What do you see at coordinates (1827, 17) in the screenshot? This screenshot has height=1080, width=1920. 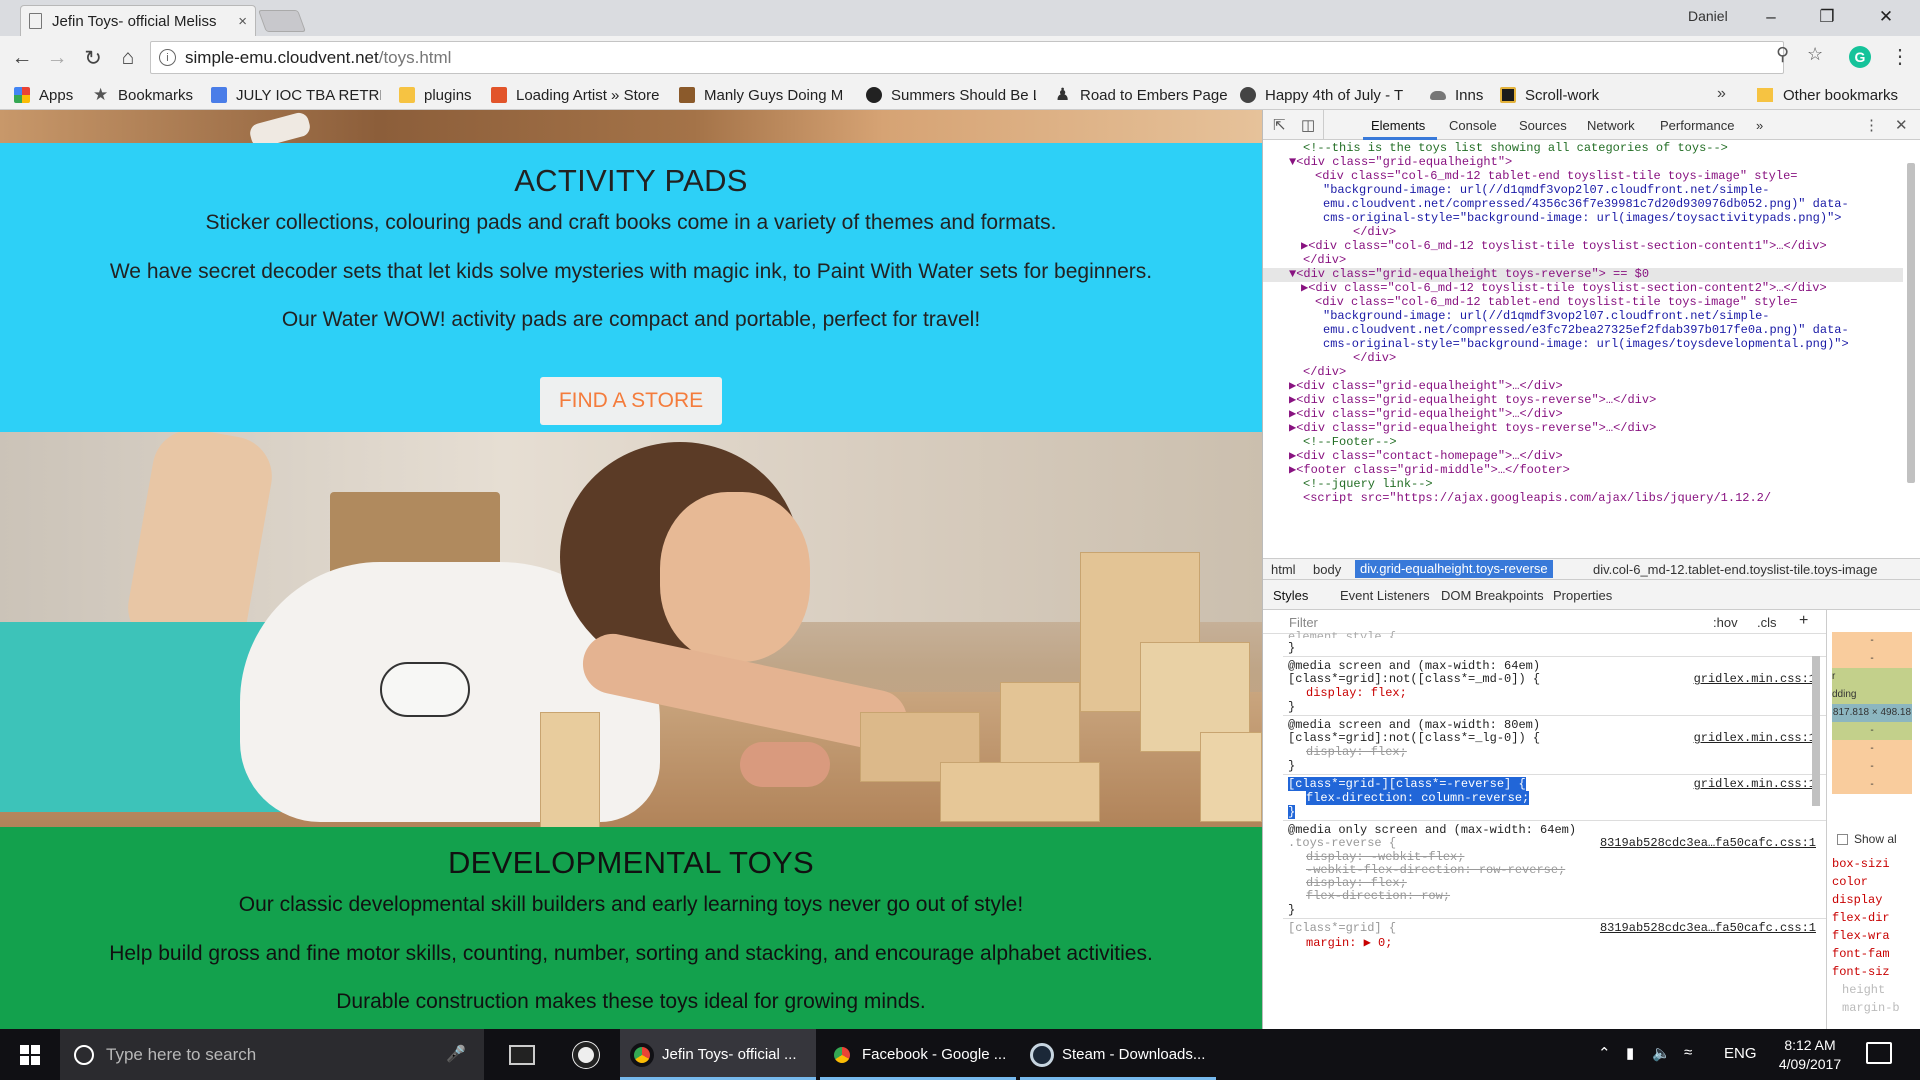 I see `restore-icon: ❐` at bounding box center [1827, 17].